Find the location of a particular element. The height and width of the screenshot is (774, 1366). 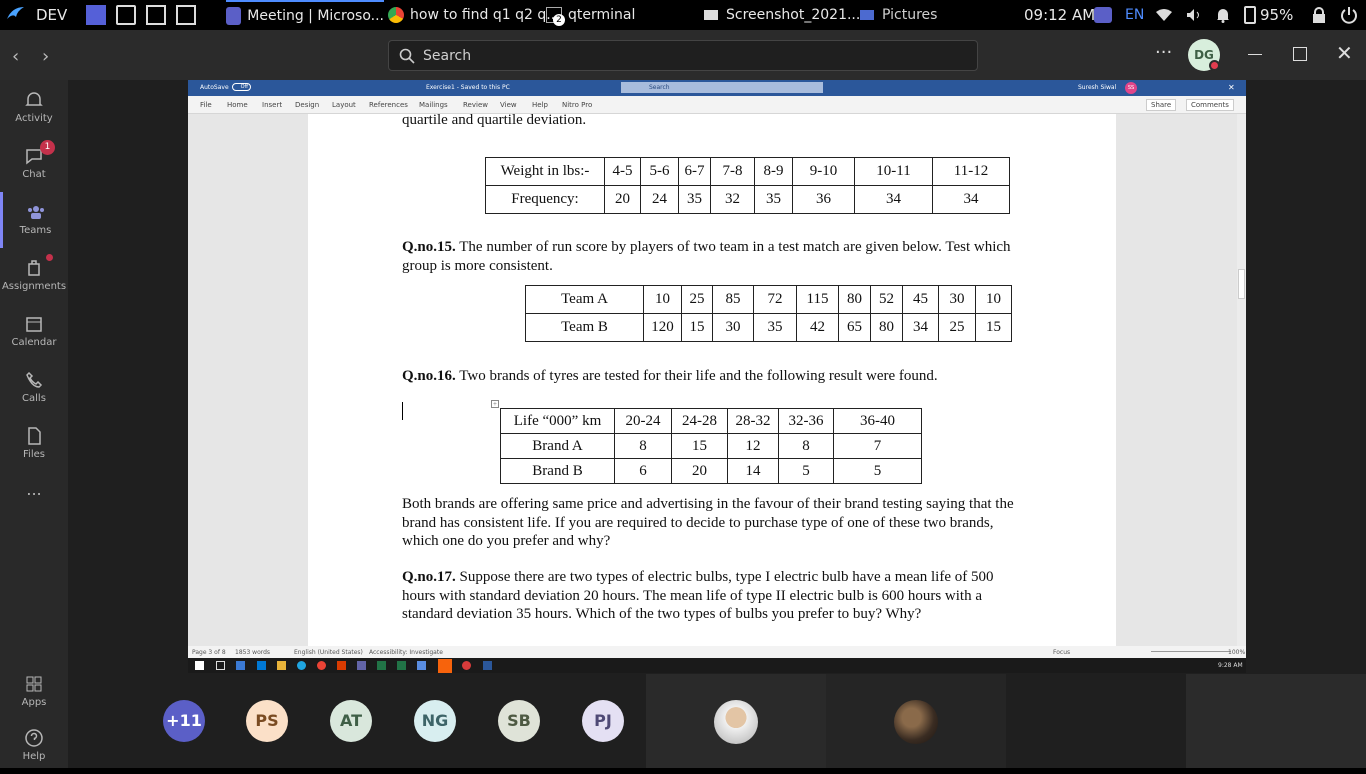

participant-avatar: AT is located at coordinates (351, 721).